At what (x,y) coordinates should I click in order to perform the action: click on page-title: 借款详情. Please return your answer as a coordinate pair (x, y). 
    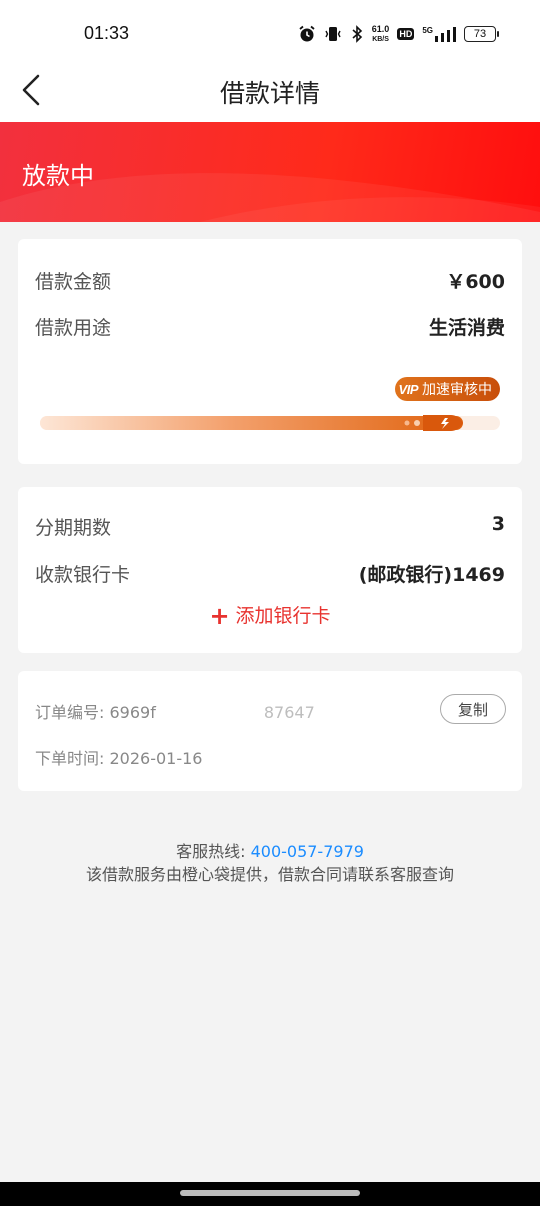
    Looking at the image, I should click on (269, 93).